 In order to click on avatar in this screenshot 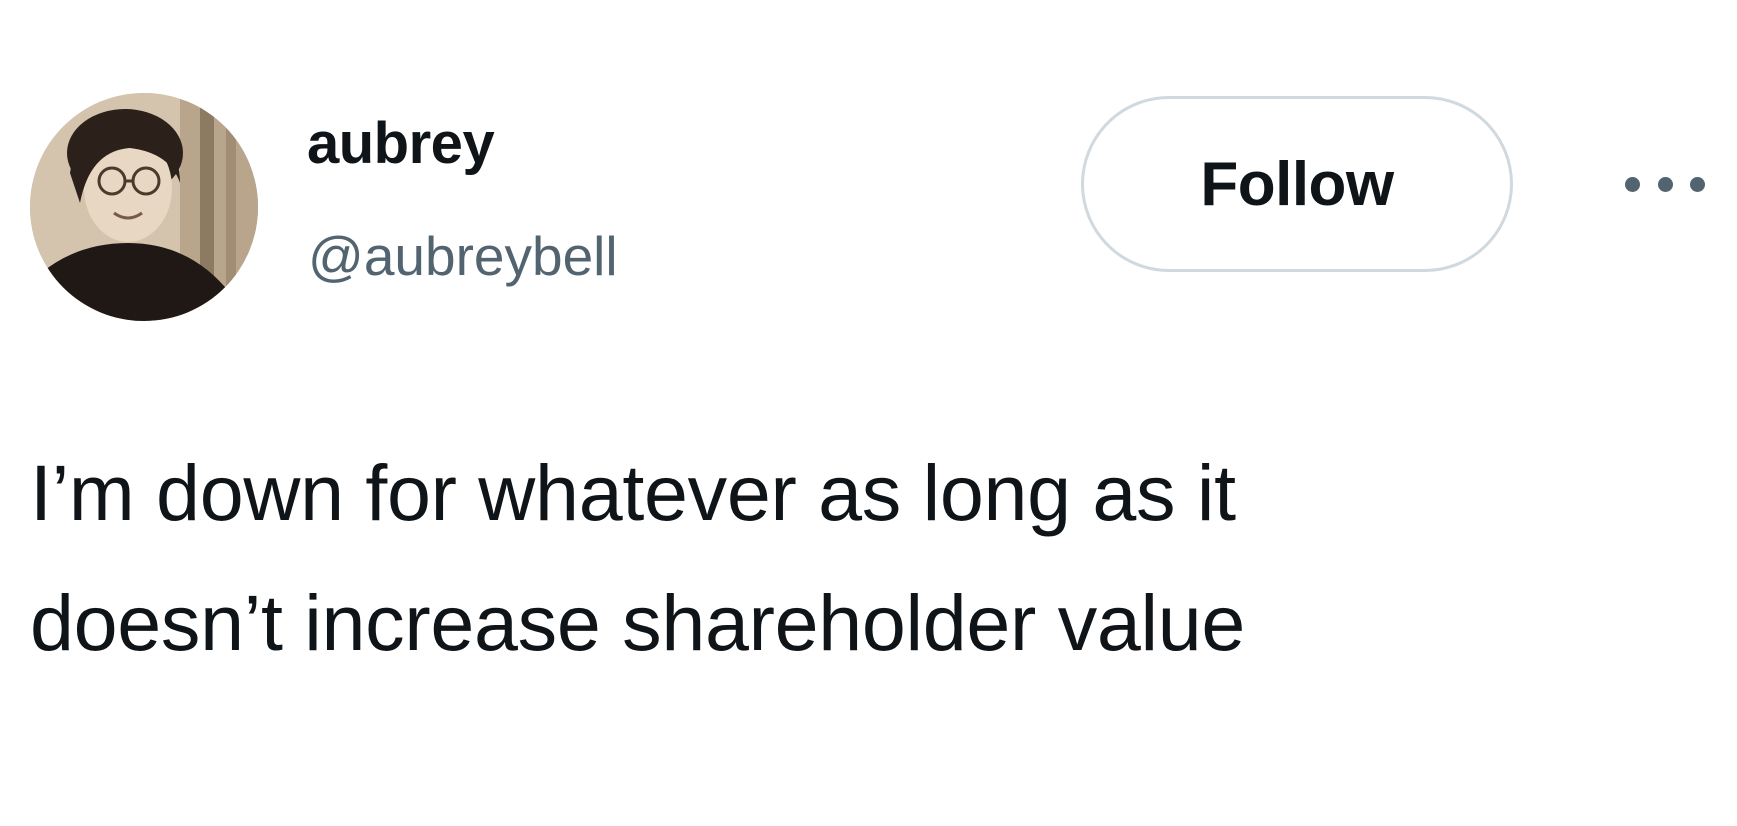, I will do `click(144, 207)`.